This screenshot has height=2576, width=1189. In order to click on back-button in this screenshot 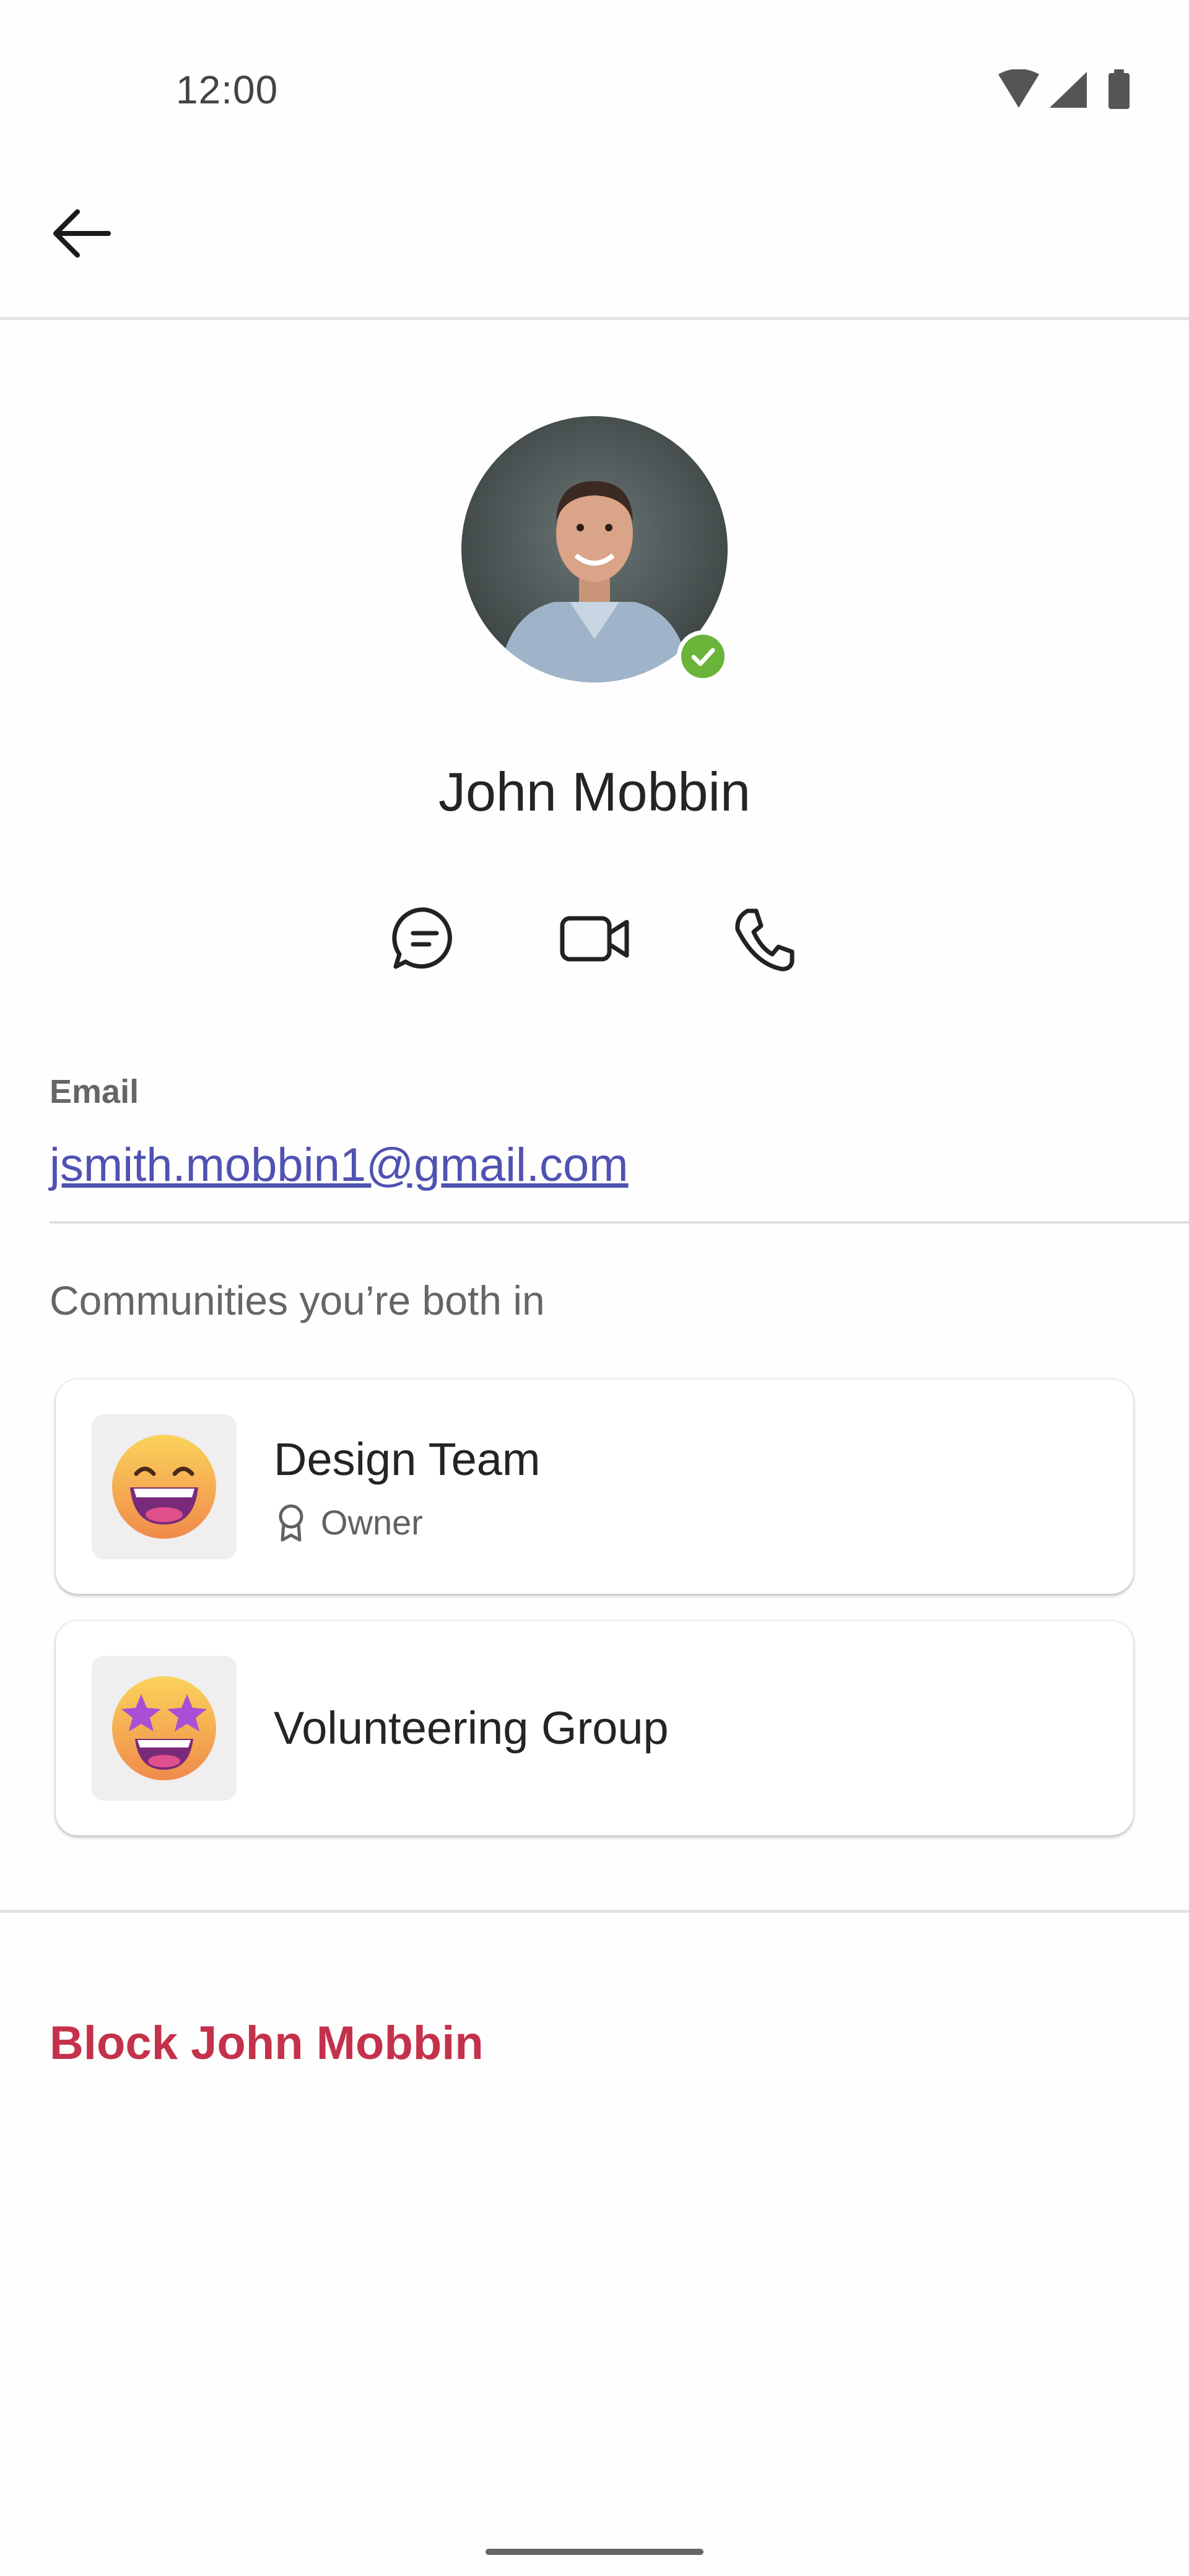, I will do `click(83, 232)`.